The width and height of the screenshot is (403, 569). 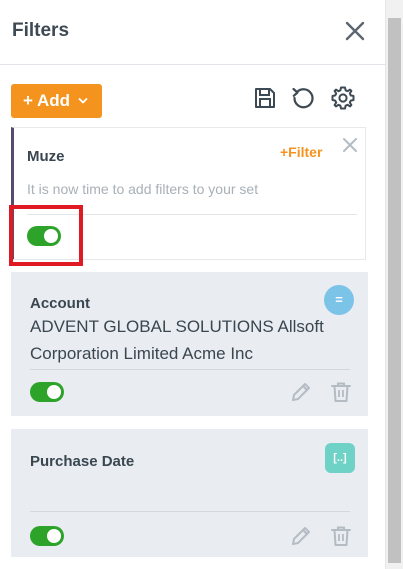 I want to click on save-icon, so click(x=265, y=98).